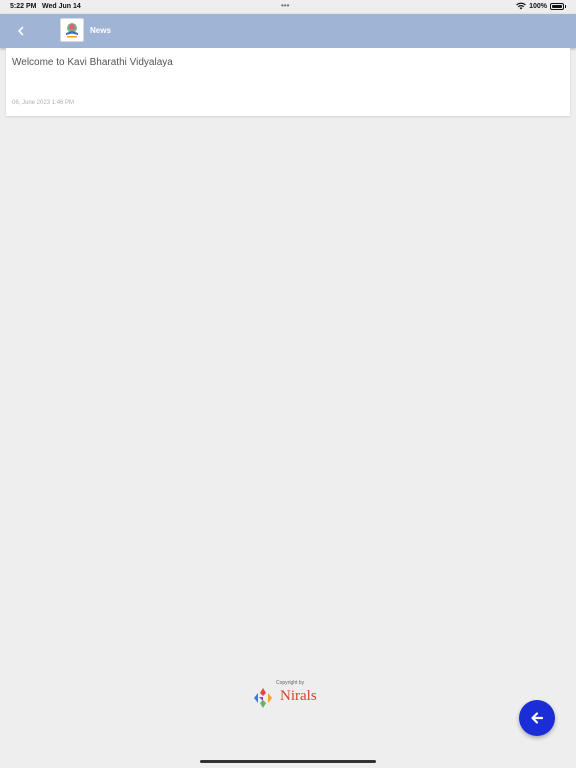  What do you see at coordinates (290, 683) in the screenshot?
I see `copyright-text: Copyright by` at bounding box center [290, 683].